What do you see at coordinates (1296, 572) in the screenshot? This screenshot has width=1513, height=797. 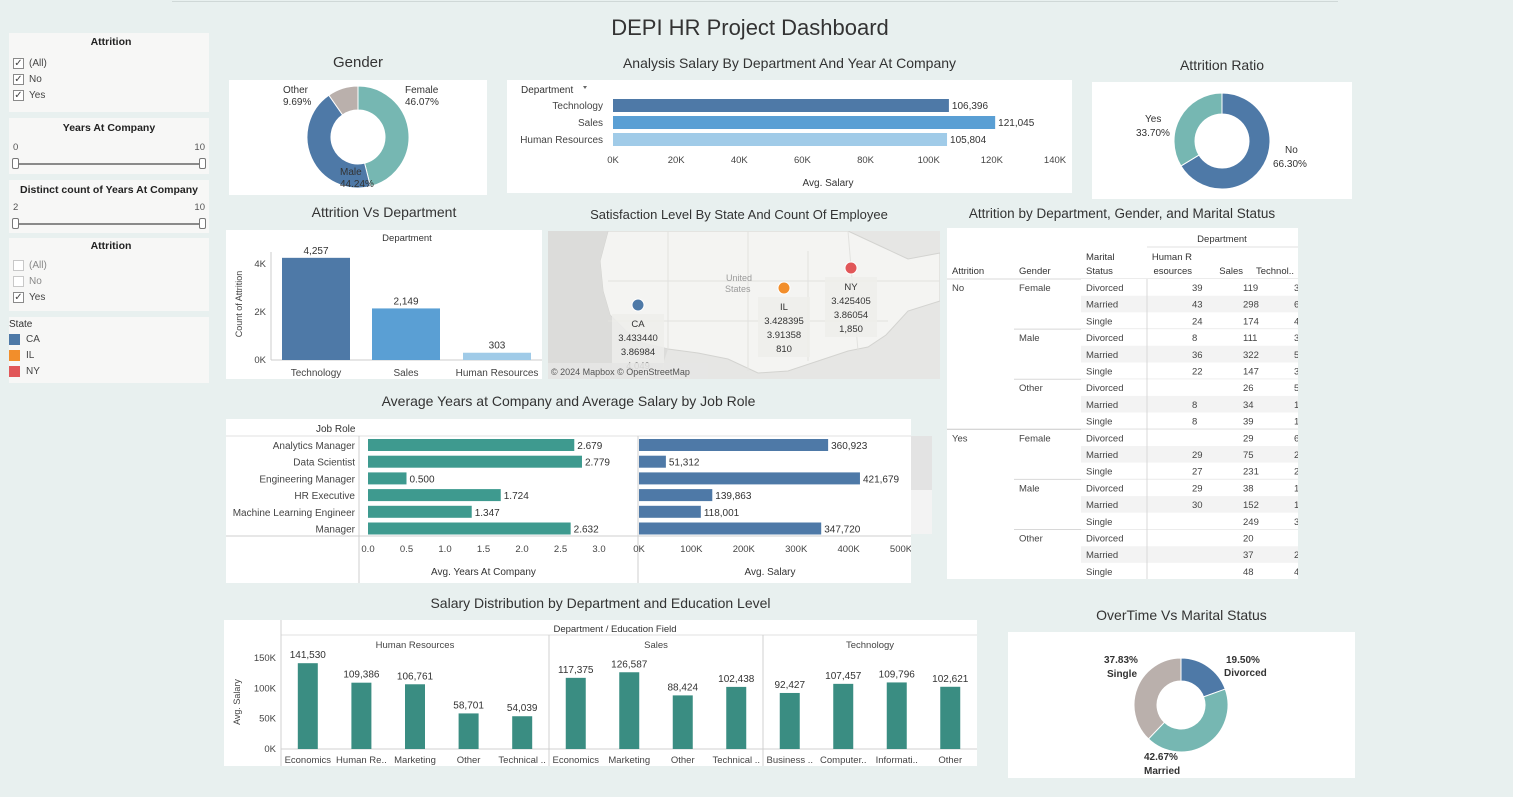 I see `table-cell-value: 48` at bounding box center [1296, 572].